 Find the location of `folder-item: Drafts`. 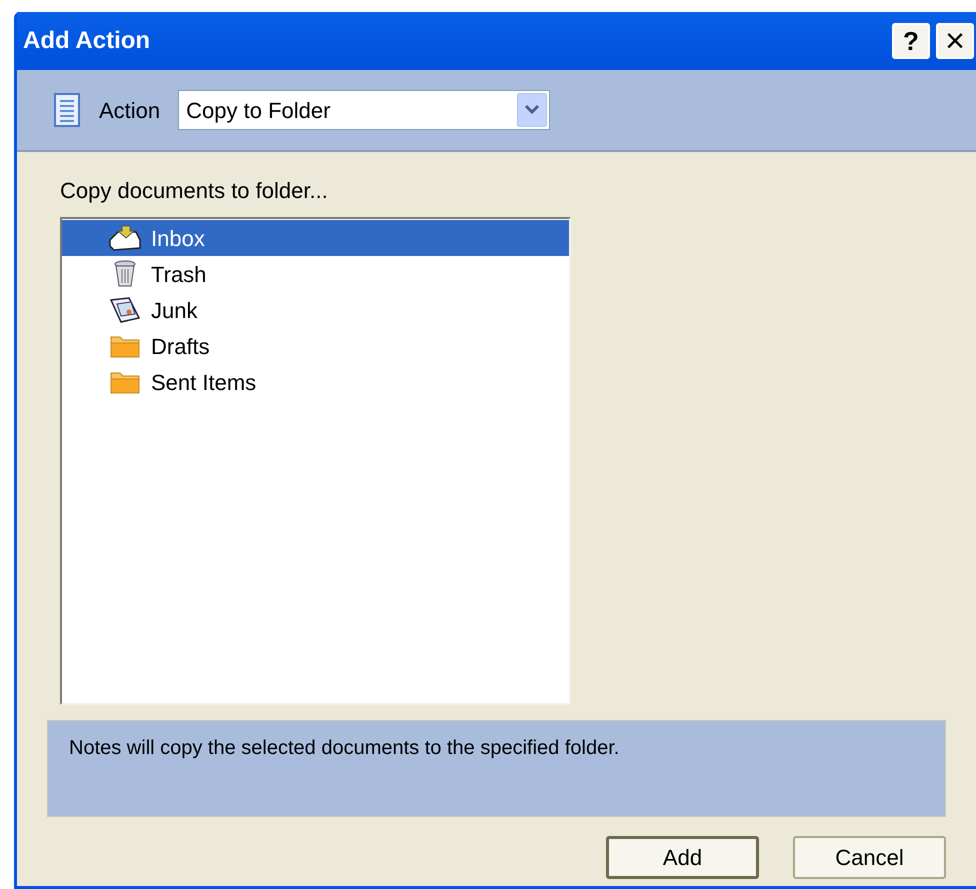

folder-item: Drafts is located at coordinates (315, 346).